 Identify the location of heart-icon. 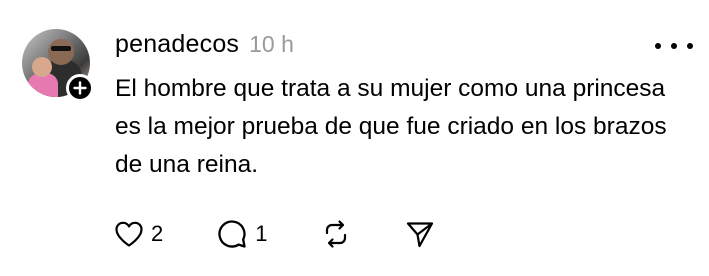
(129, 234).